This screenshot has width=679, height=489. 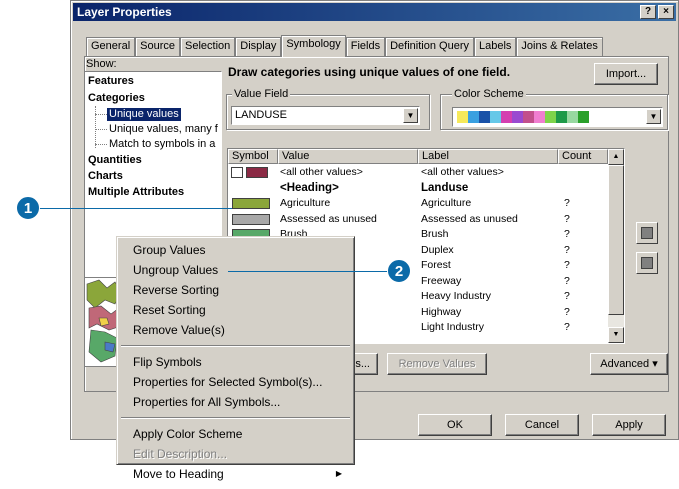 I want to click on tab-symbology: Symbology, so click(x=313, y=46).